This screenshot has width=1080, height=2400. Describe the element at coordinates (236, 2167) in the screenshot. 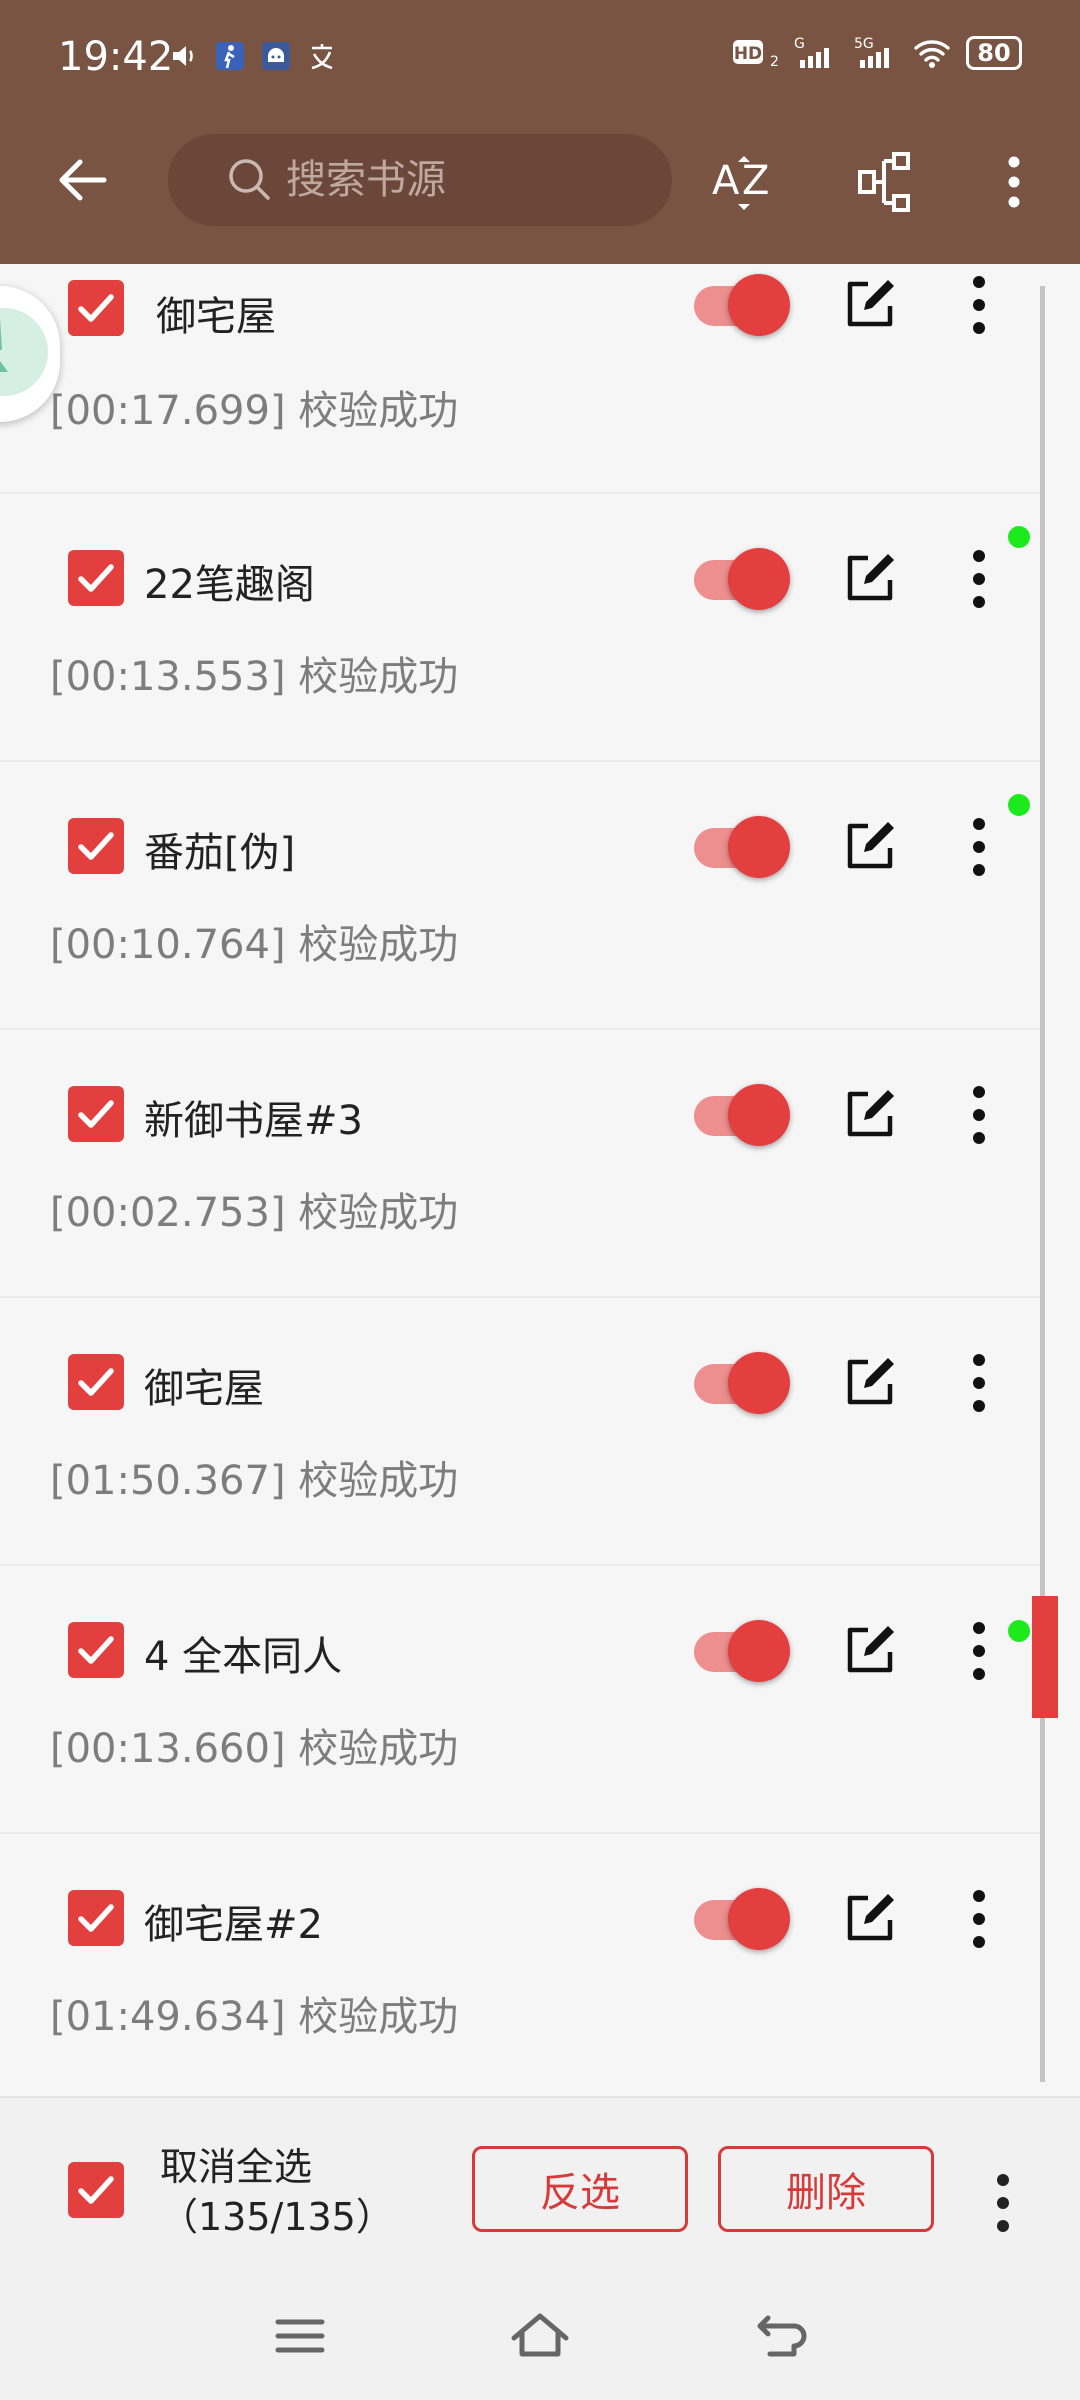

I see `select-all-label: 取消全选` at that location.